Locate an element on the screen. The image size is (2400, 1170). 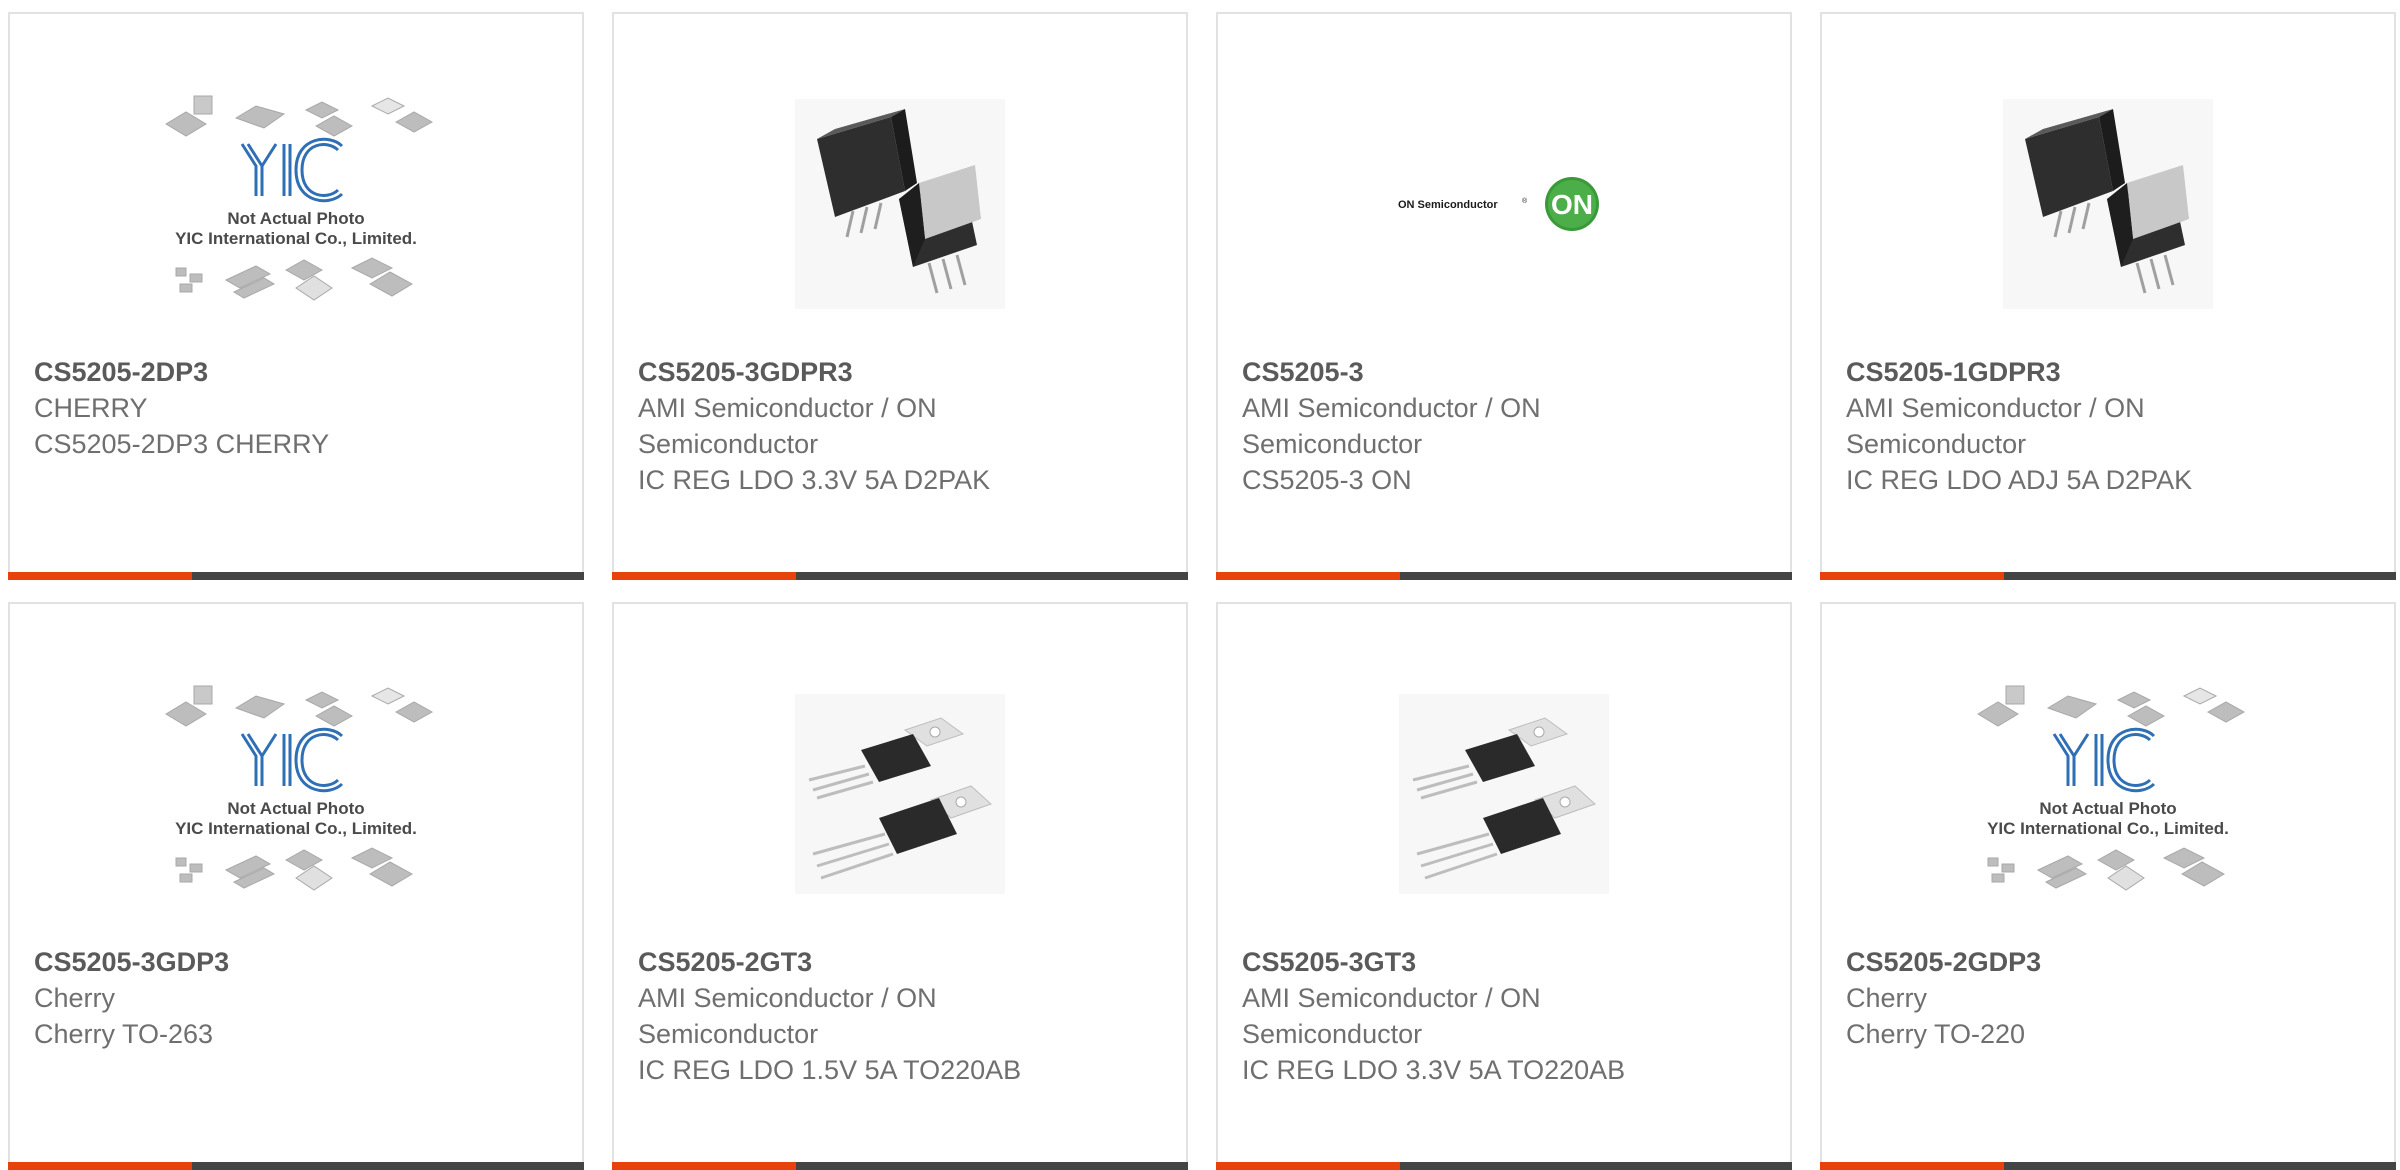
manufacturer-label: CHERRY is located at coordinates (91, 408).